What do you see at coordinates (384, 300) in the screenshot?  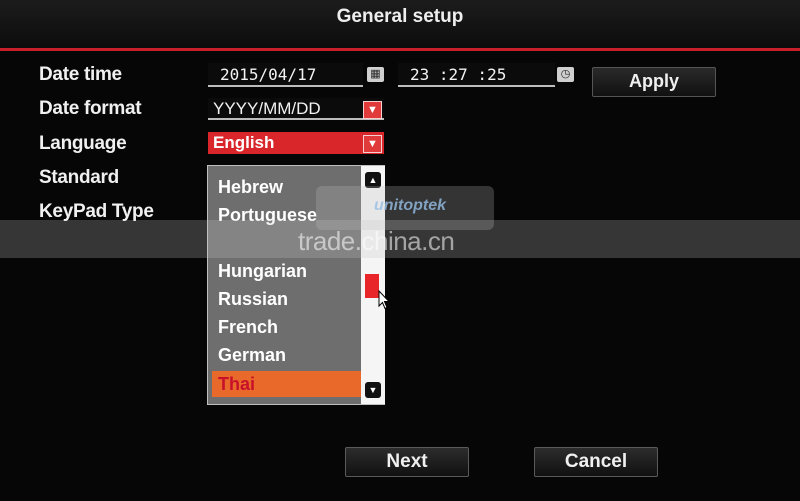 I see `mouse-cursor-icon` at bounding box center [384, 300].